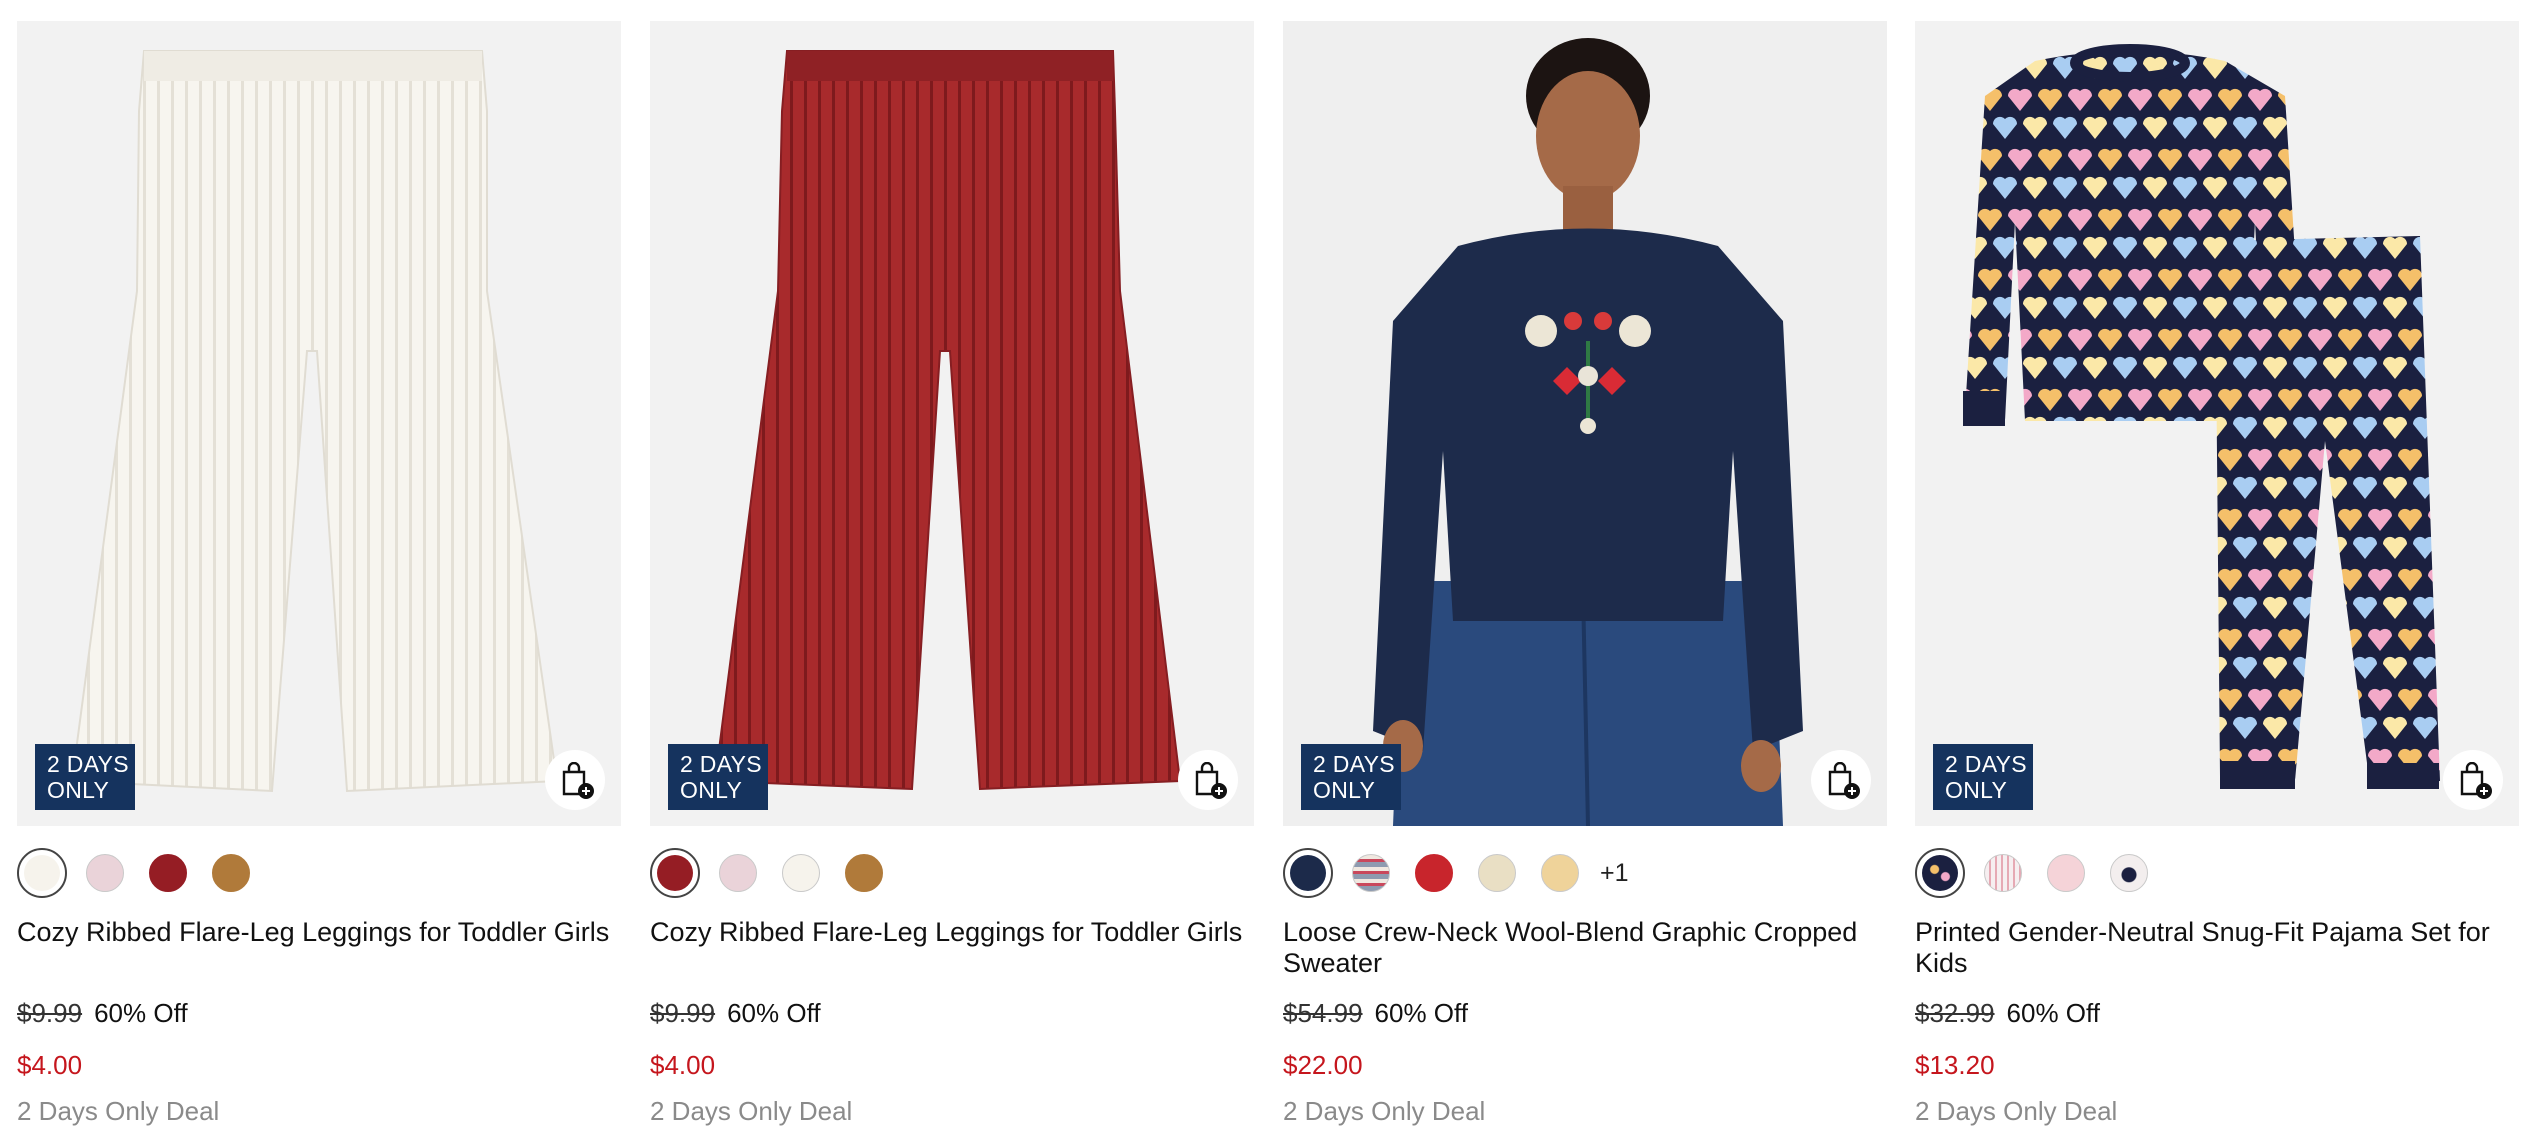 The height and width of the screenshot is (1142, 2526). I want to click on original-price: $32.99, so click(1955, 1013).